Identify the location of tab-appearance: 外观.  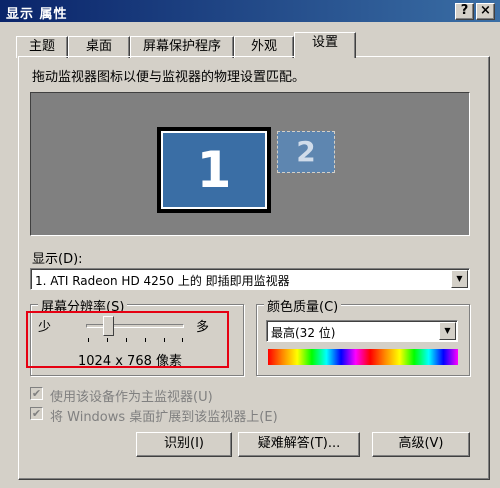
(264, 47).